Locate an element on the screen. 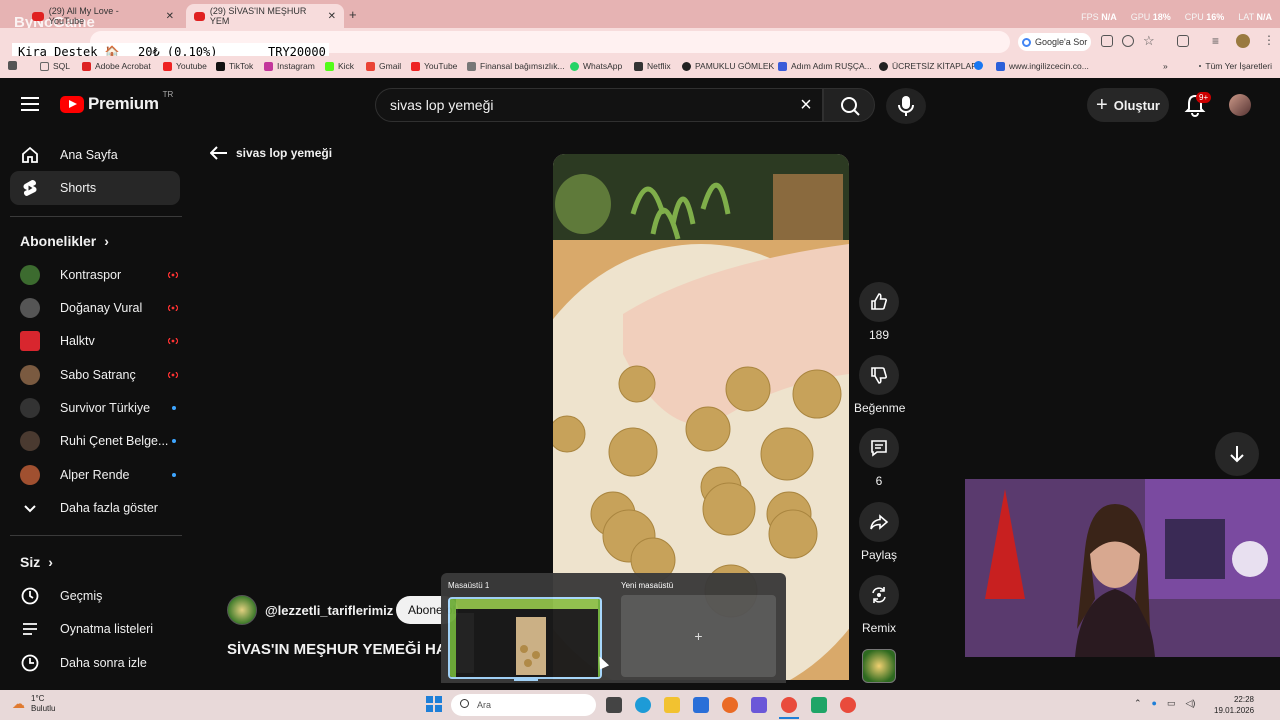  more-vert-icon: ⋮ is located at coordinates (1269, 40).